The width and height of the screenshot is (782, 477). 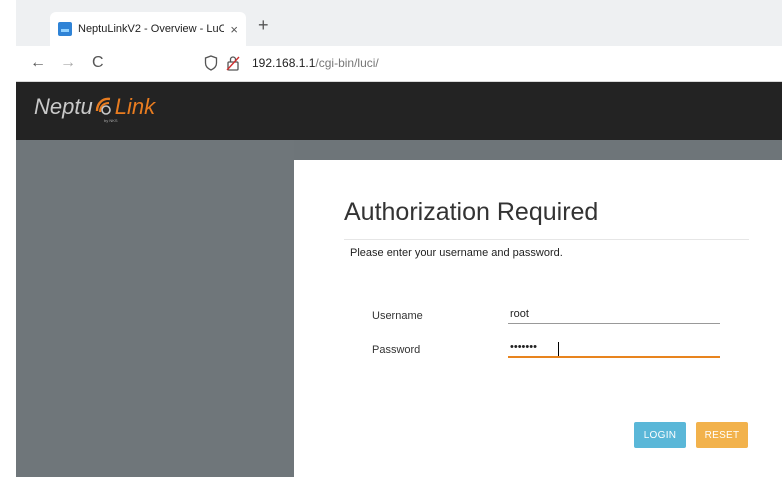 I want to click on password-input, so click(x=614, y=348).